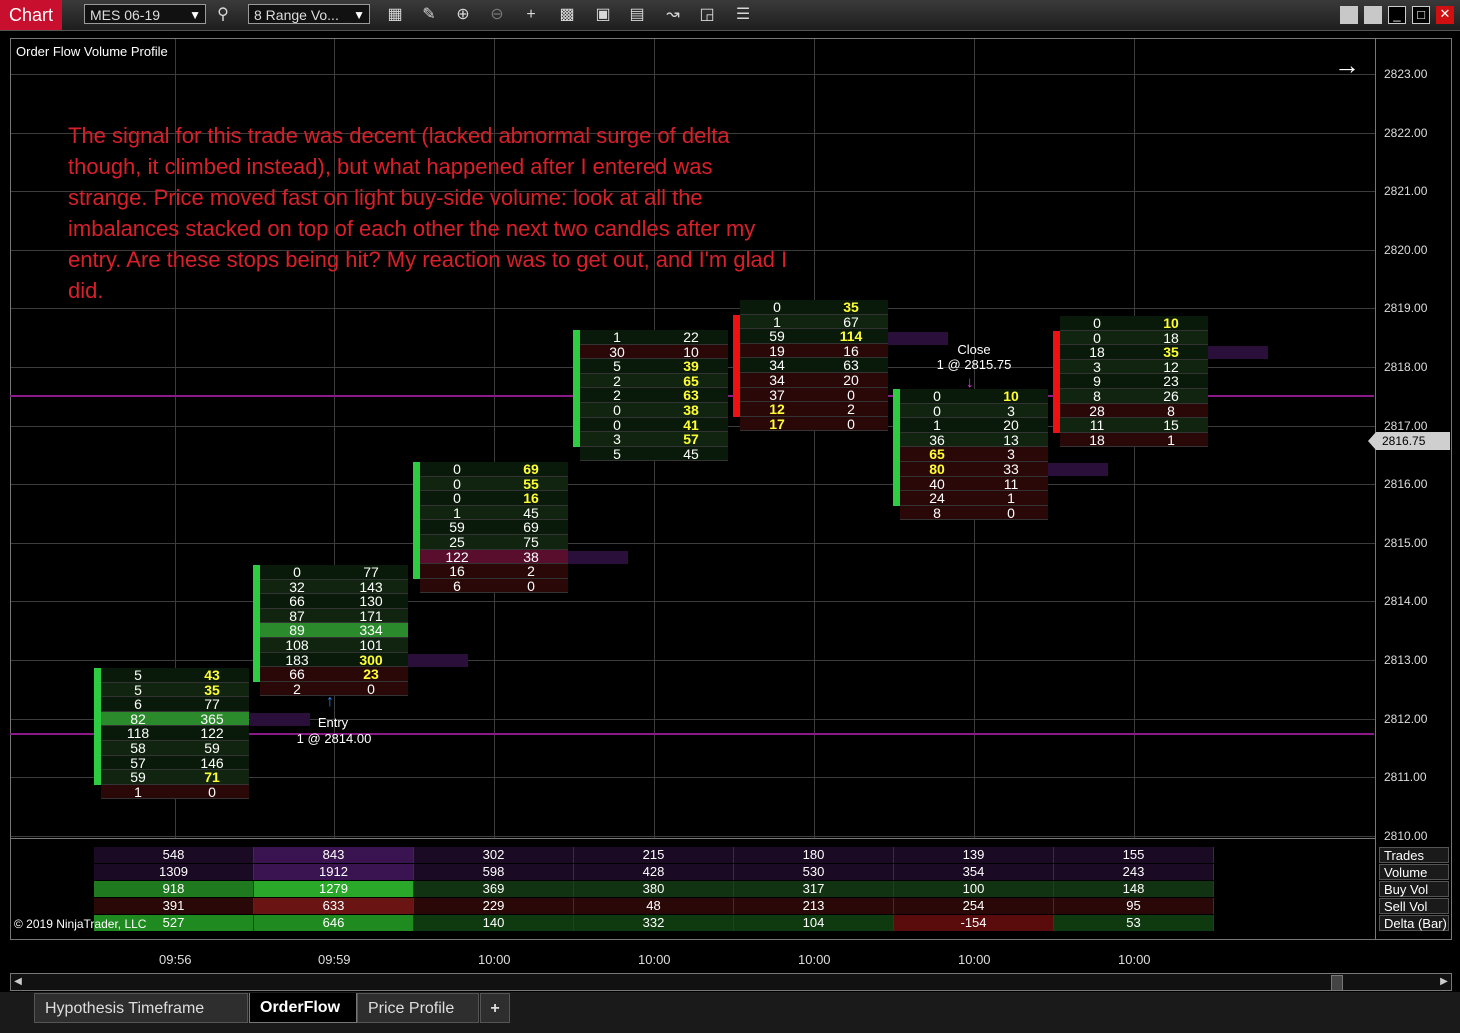  Describe the element at coordinates (1337, 983) in the screenshot. I see `scroll-thumb` at that location.